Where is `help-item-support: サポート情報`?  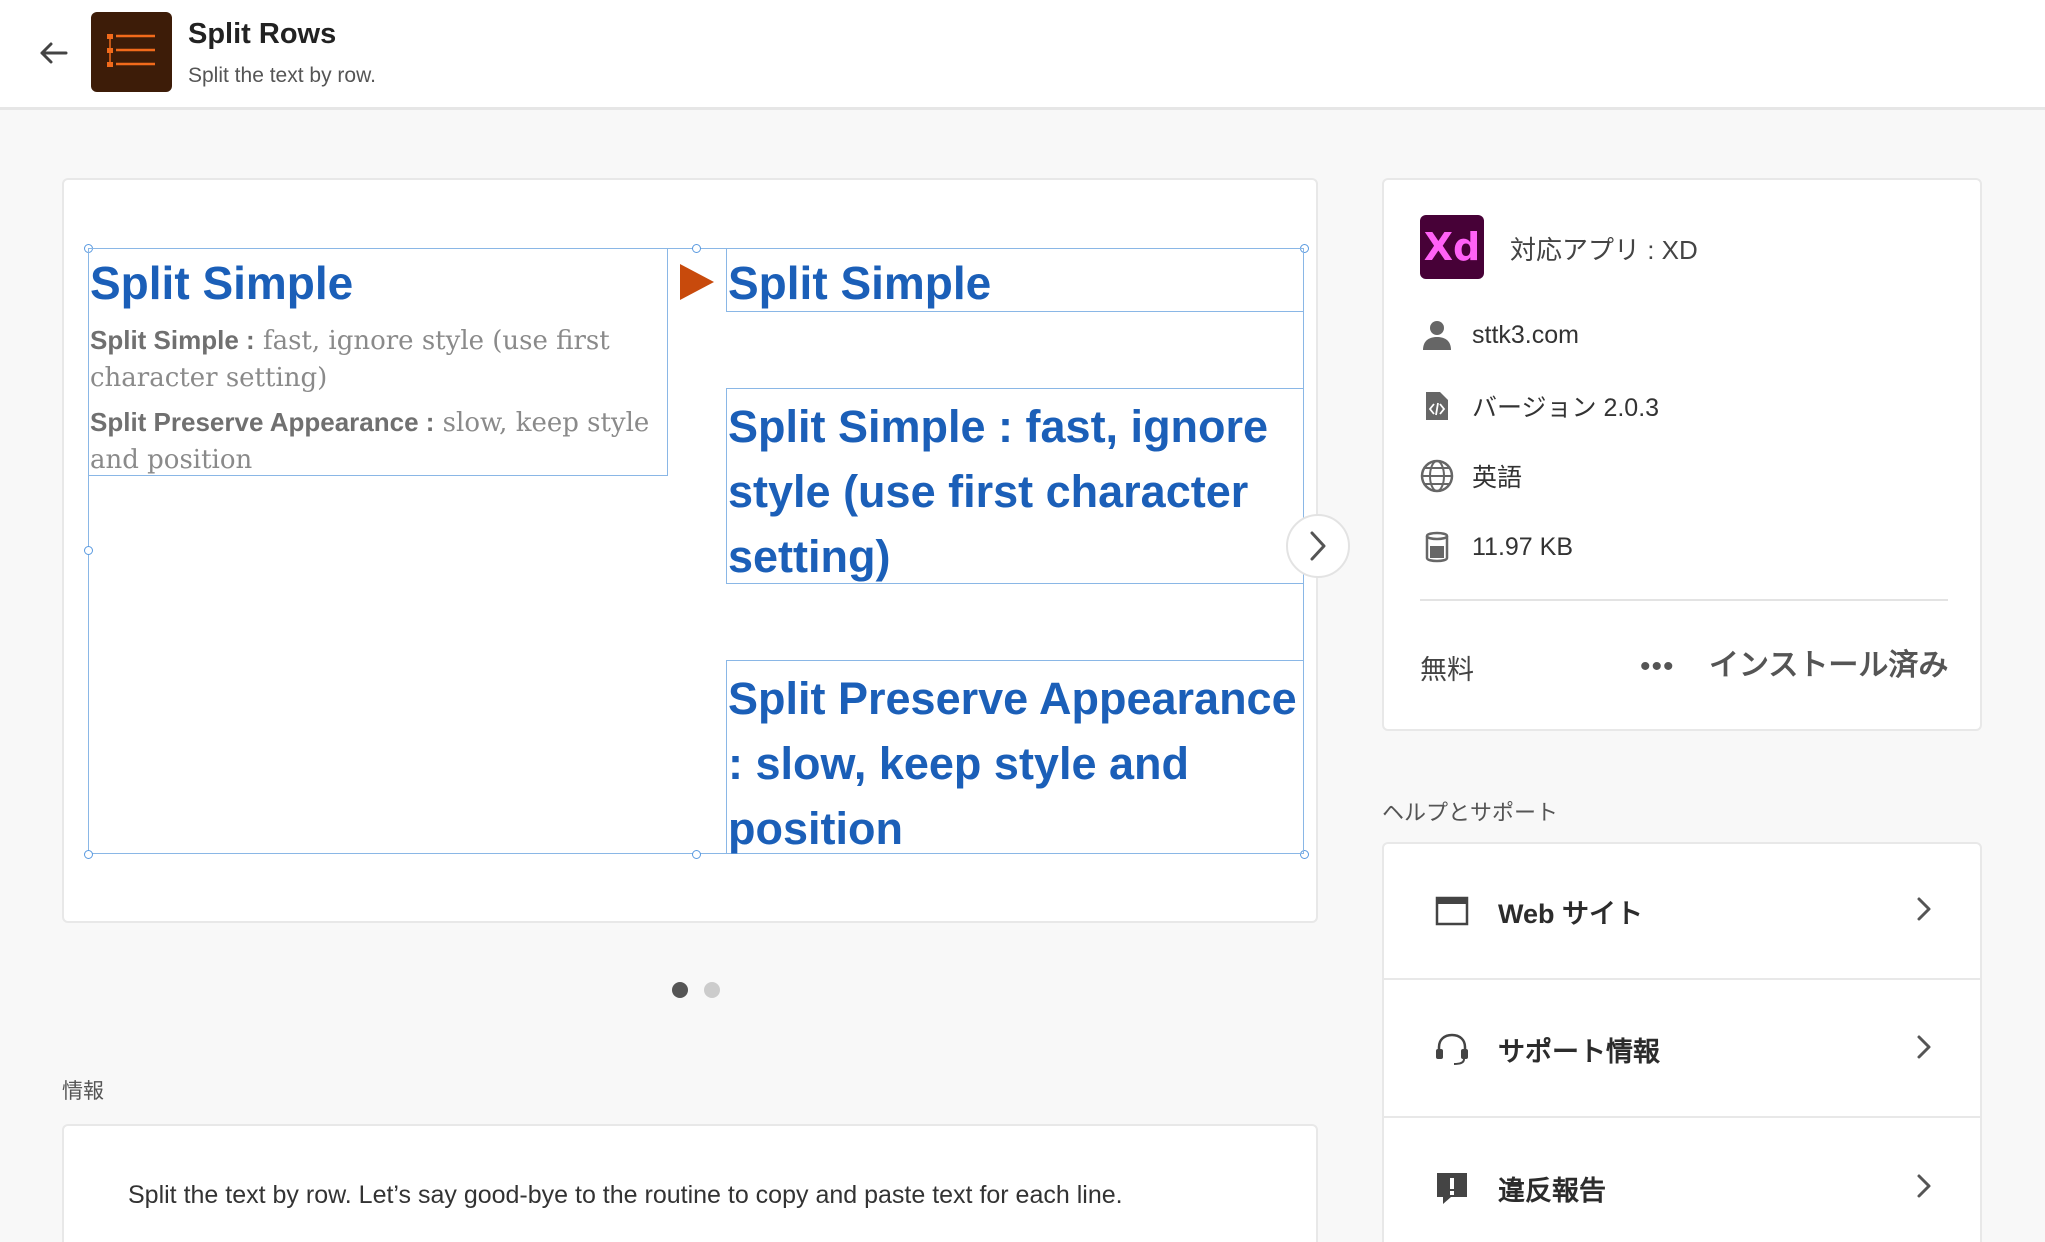 help-item-support: サポート情報 is located at coordinates (1682, 1050).